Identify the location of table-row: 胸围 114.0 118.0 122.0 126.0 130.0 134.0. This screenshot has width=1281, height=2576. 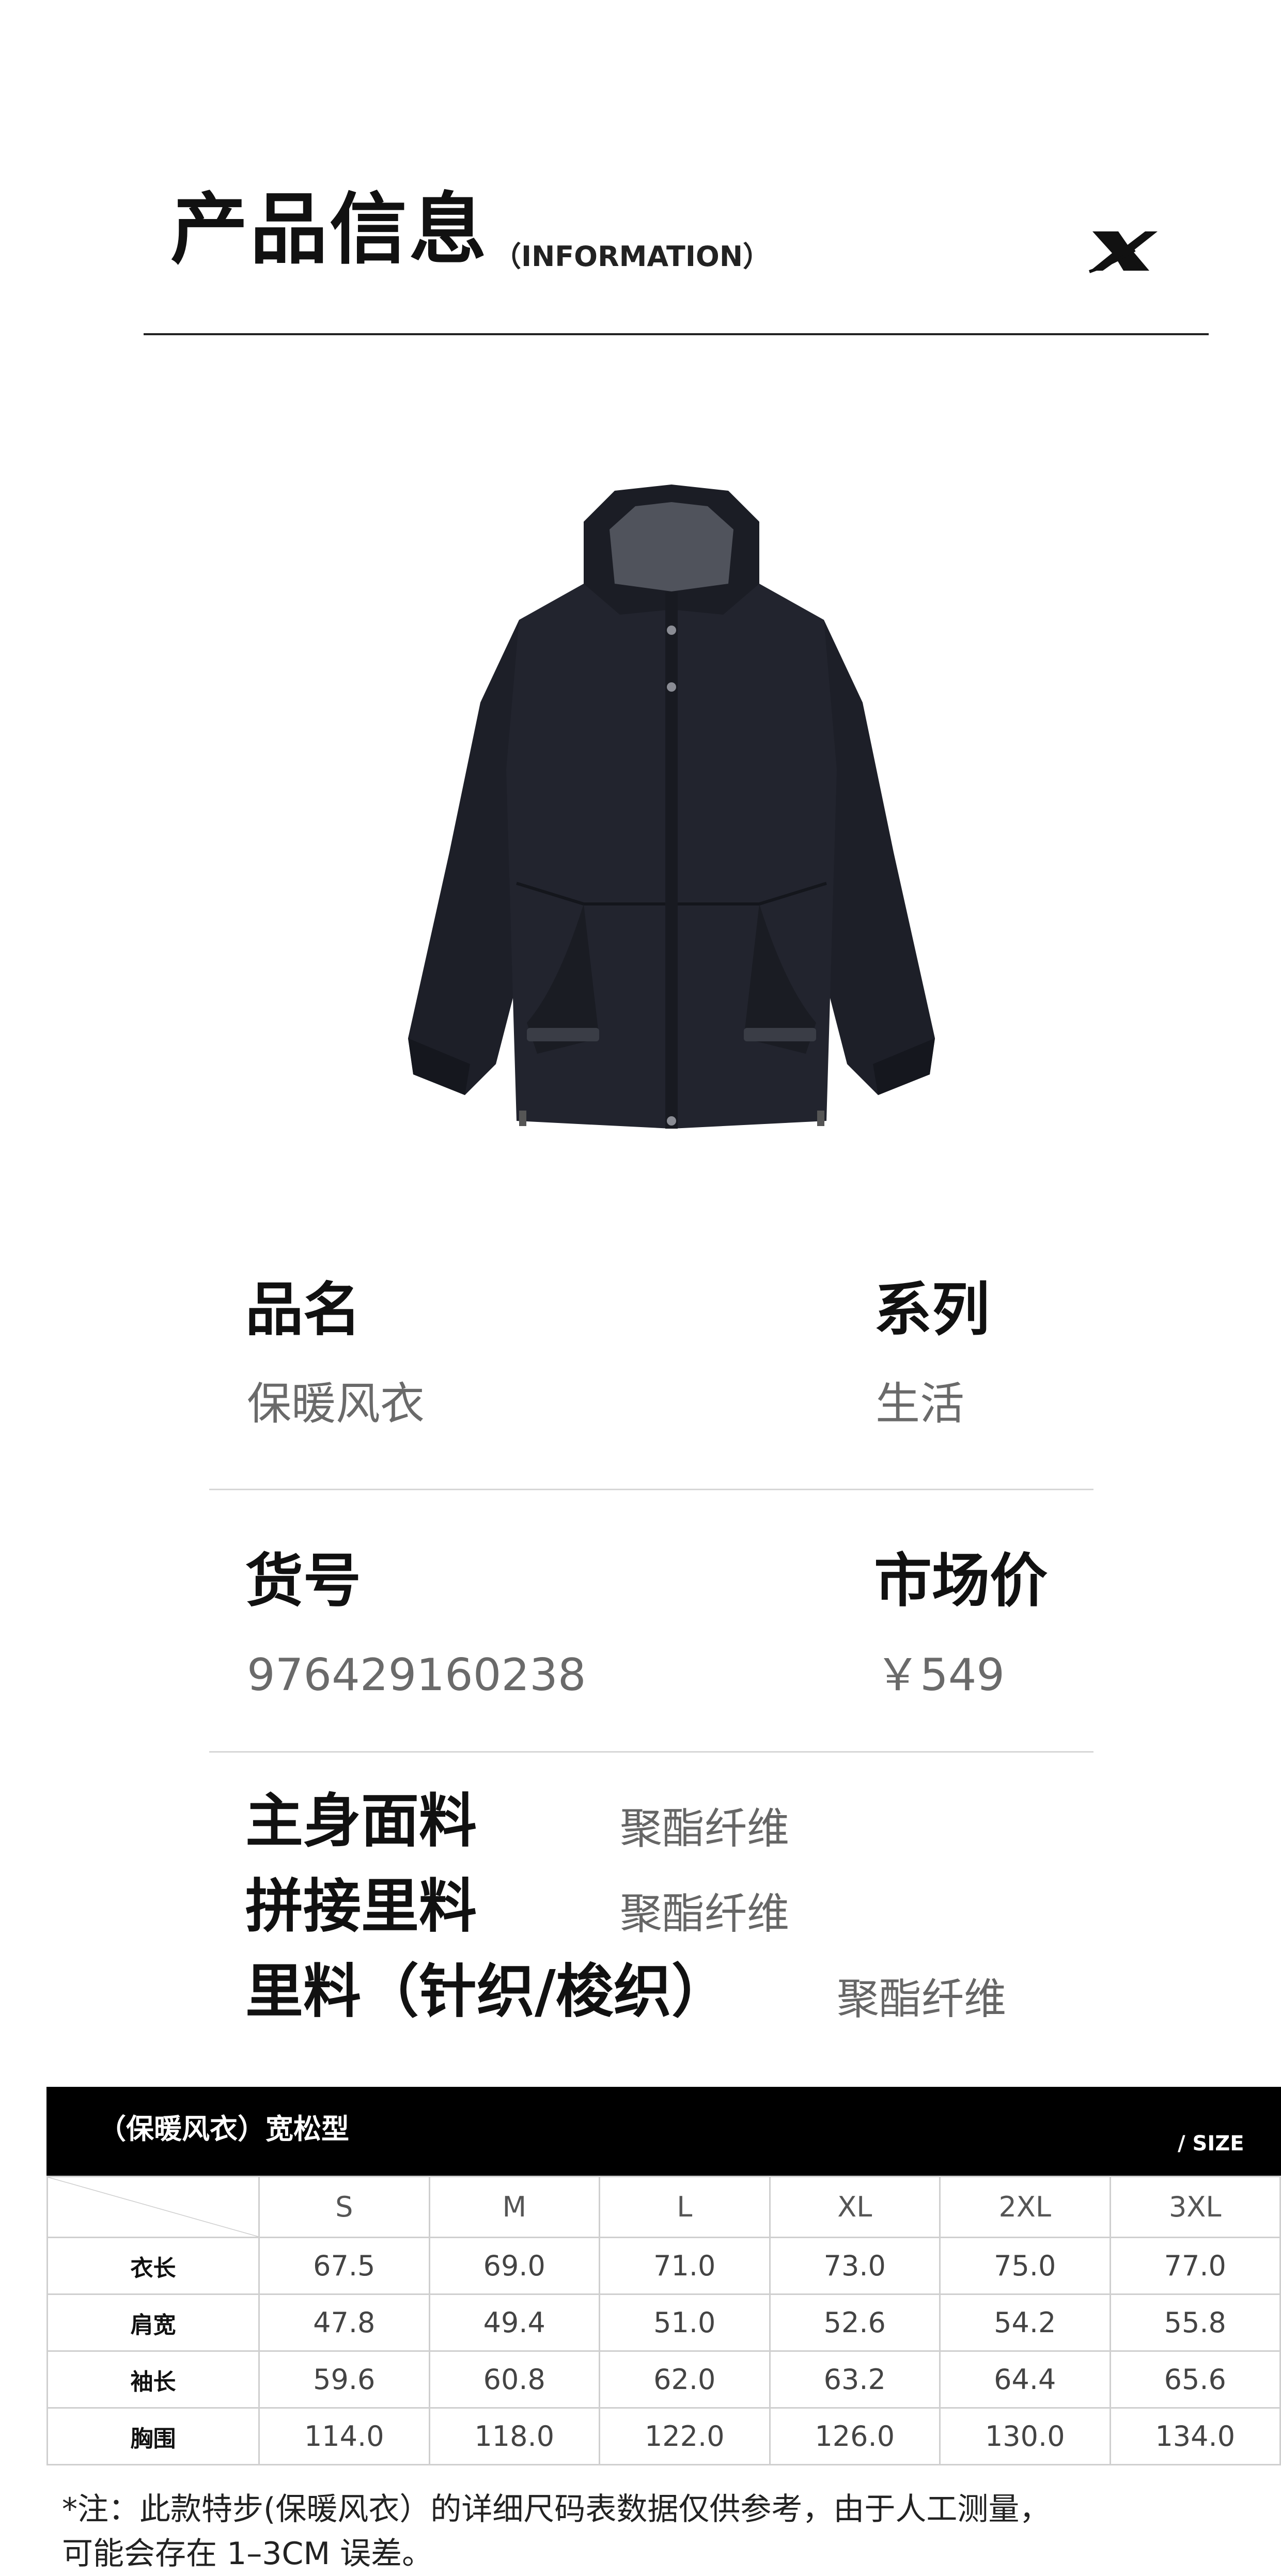
(663, 2436).